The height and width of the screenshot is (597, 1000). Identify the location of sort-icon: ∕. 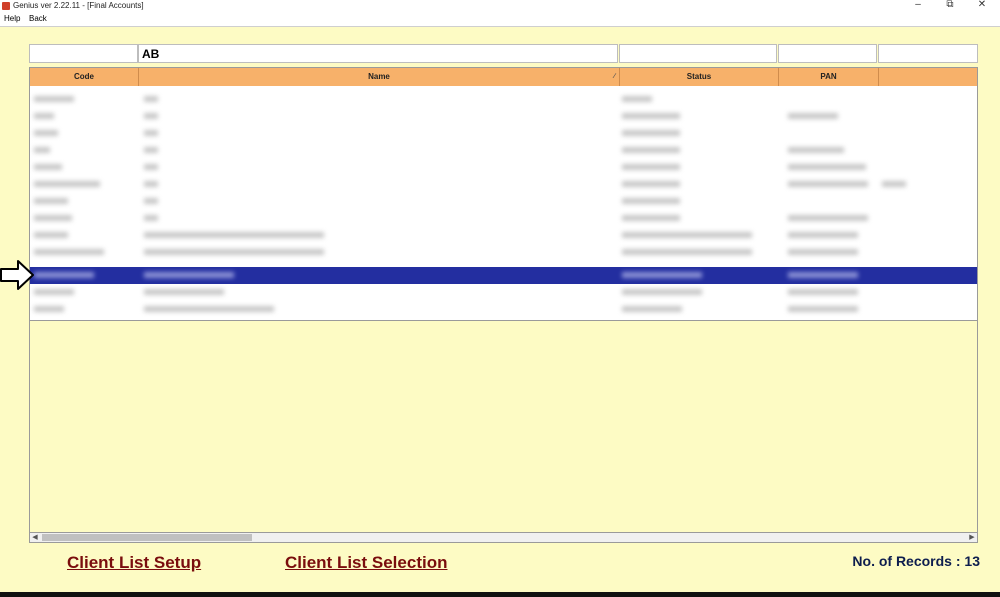
(614, 76).